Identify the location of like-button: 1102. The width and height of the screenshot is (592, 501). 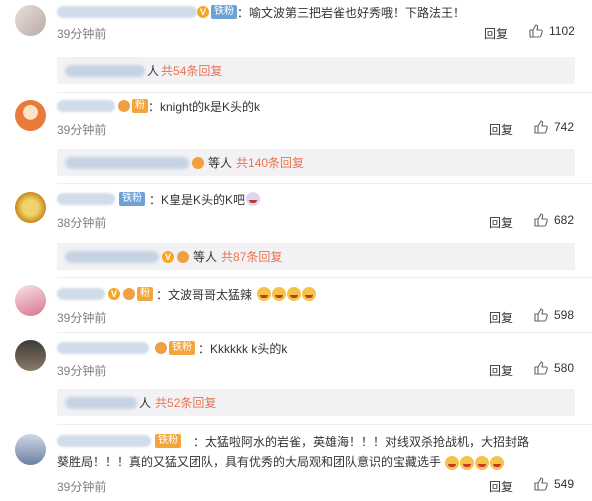
(552, 31).